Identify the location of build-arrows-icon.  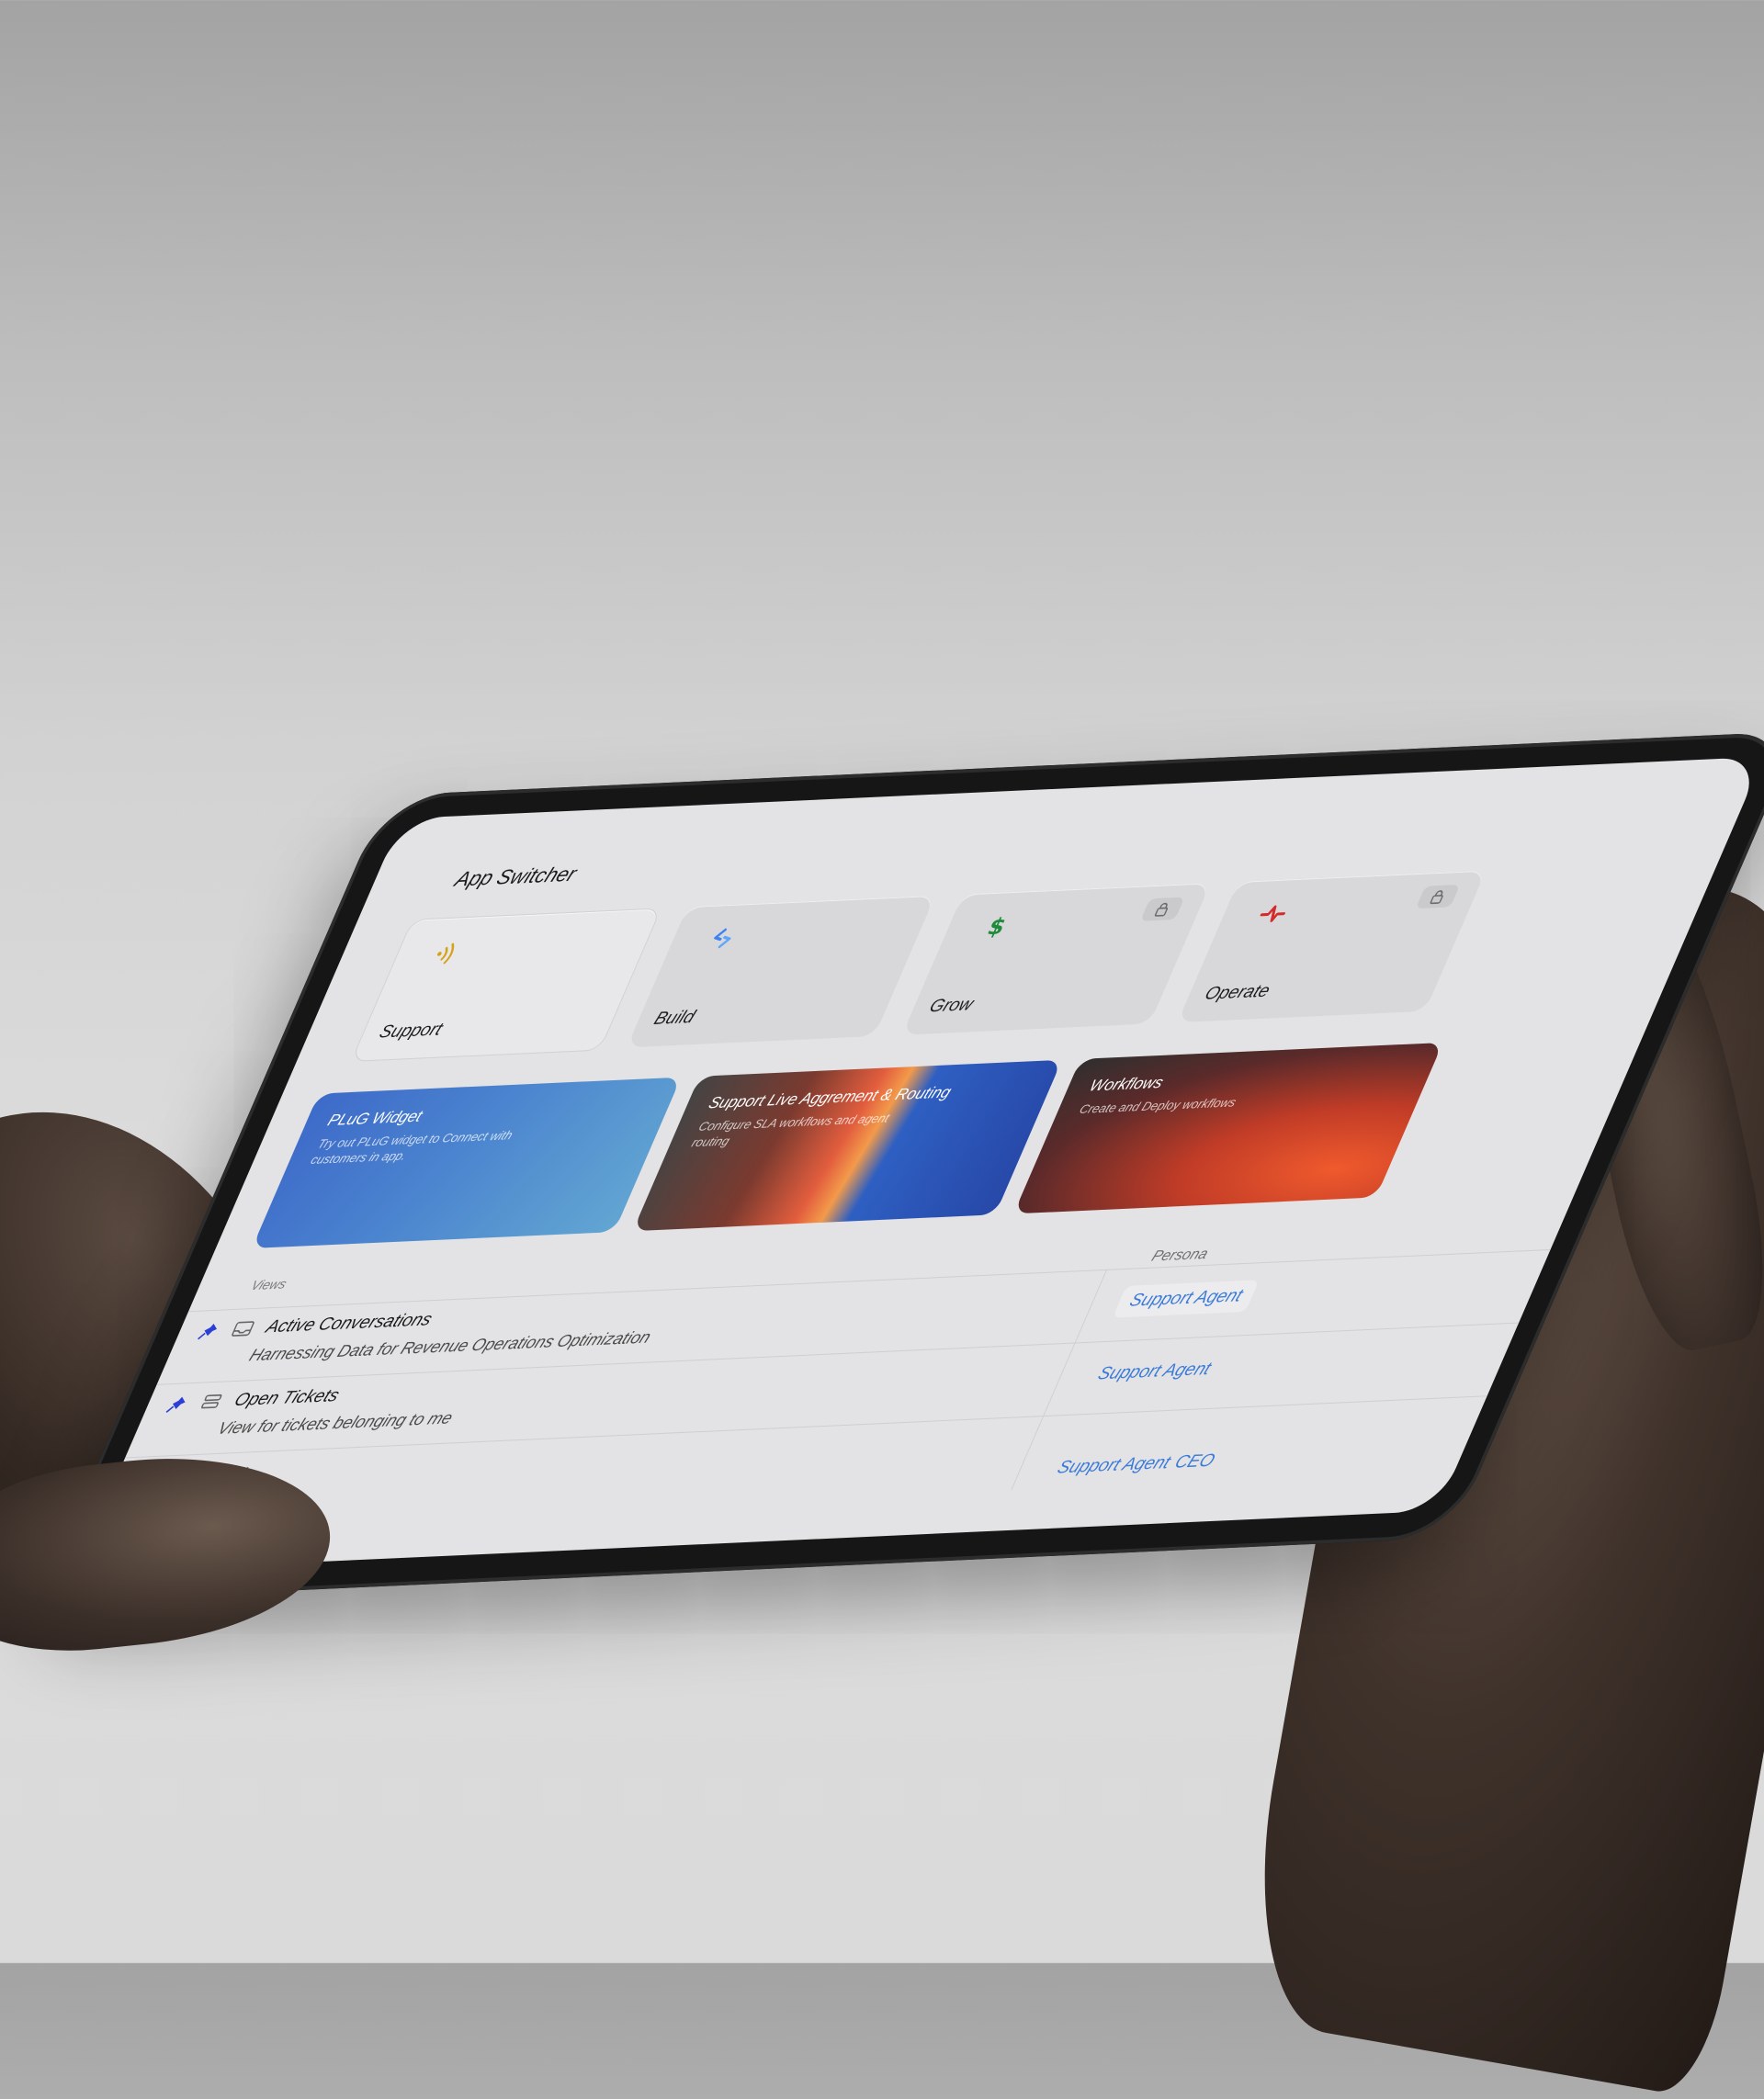
(722, 938).